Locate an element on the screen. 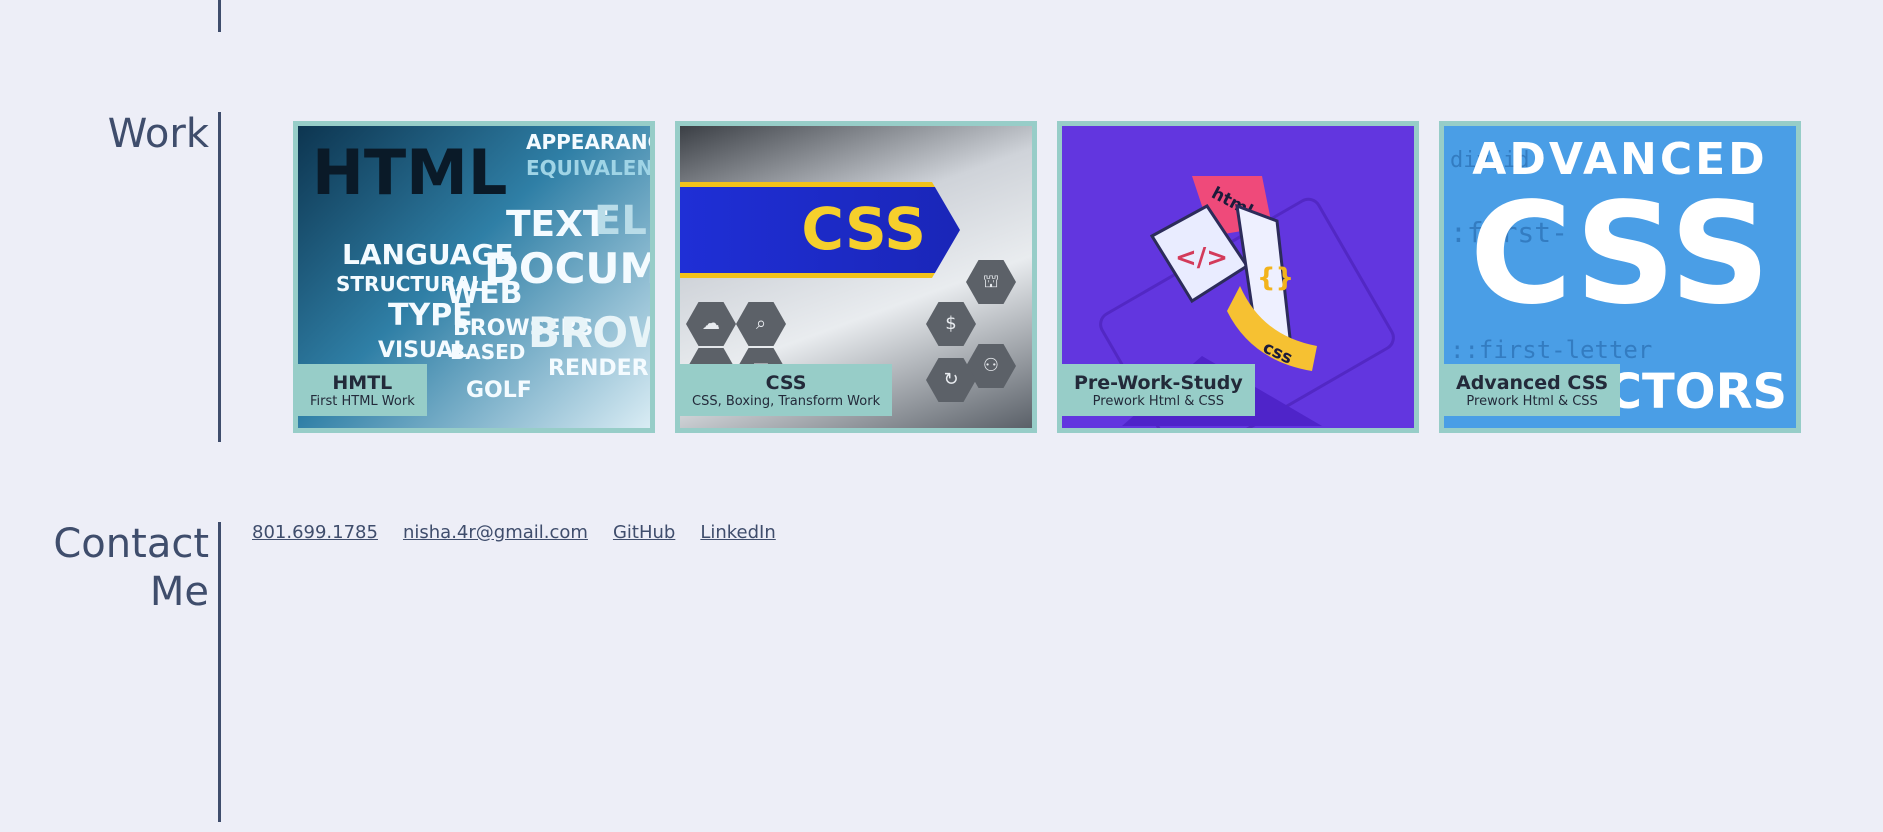 Image resolution: width=1883 pixels, height=832 pixels. card-title: CSS is located at coordinates (786, 383).